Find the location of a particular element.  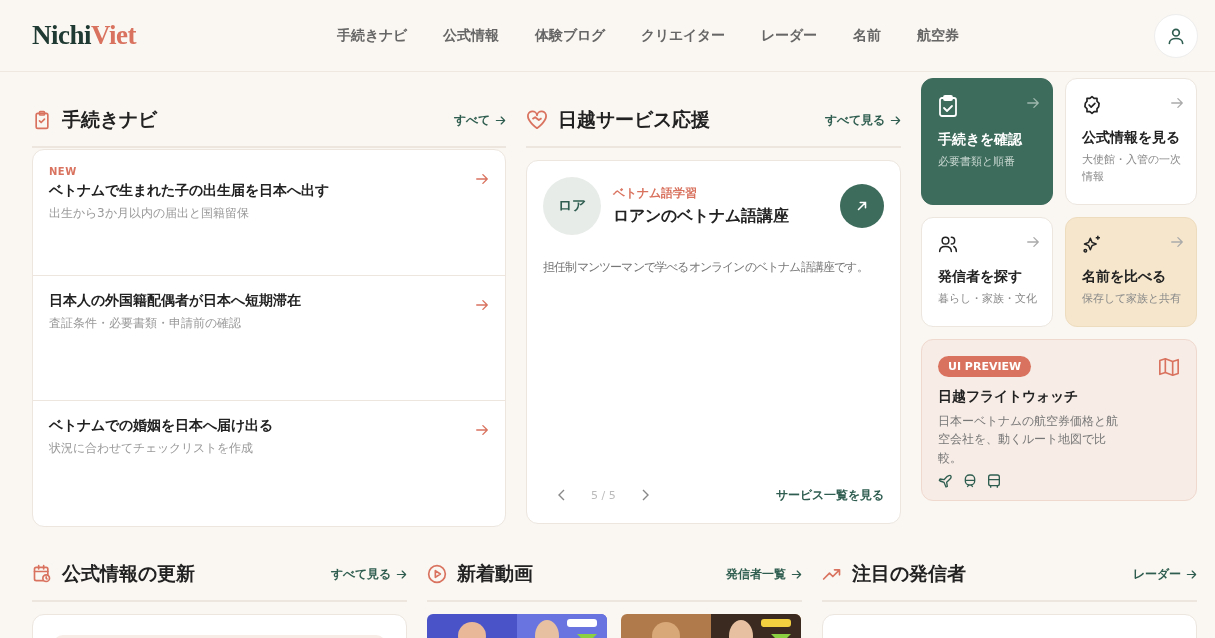

quick-link-card: 手続きを確認 必要書類と順番 is located at coordinates (987, 141).